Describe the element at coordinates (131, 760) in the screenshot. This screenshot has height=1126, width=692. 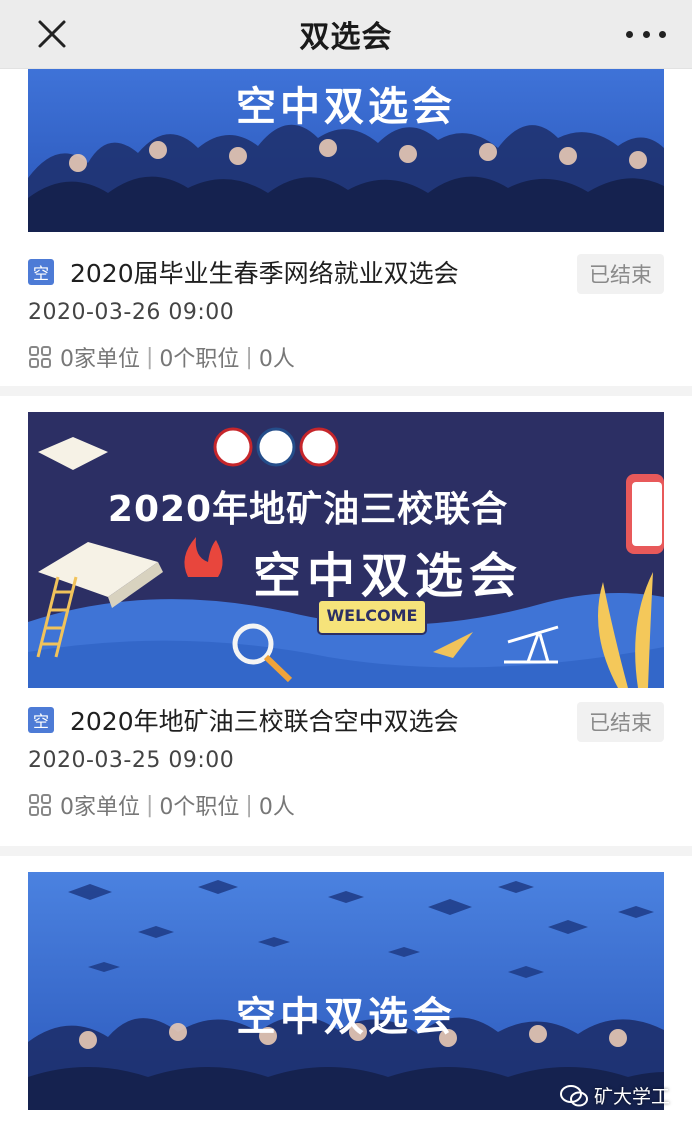
I see `event-time: 2020-03-25 09:00` at that location.